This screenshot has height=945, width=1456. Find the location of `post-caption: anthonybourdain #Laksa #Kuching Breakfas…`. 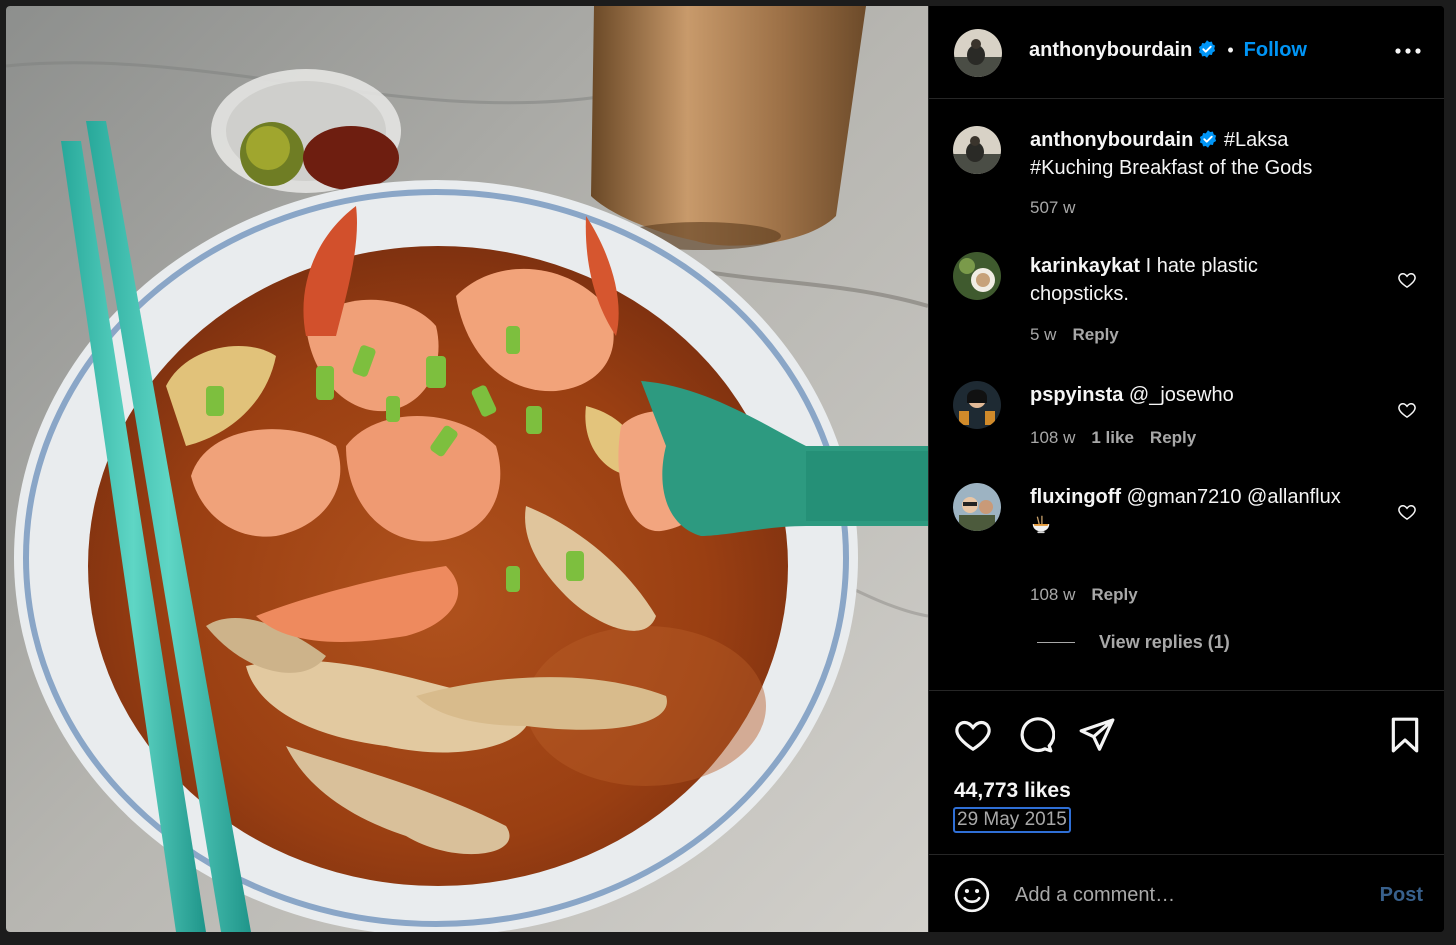

post-caption: anthonybourdain #Laksa #Kuching Breakfas… is located at coordinates (1188, 176).